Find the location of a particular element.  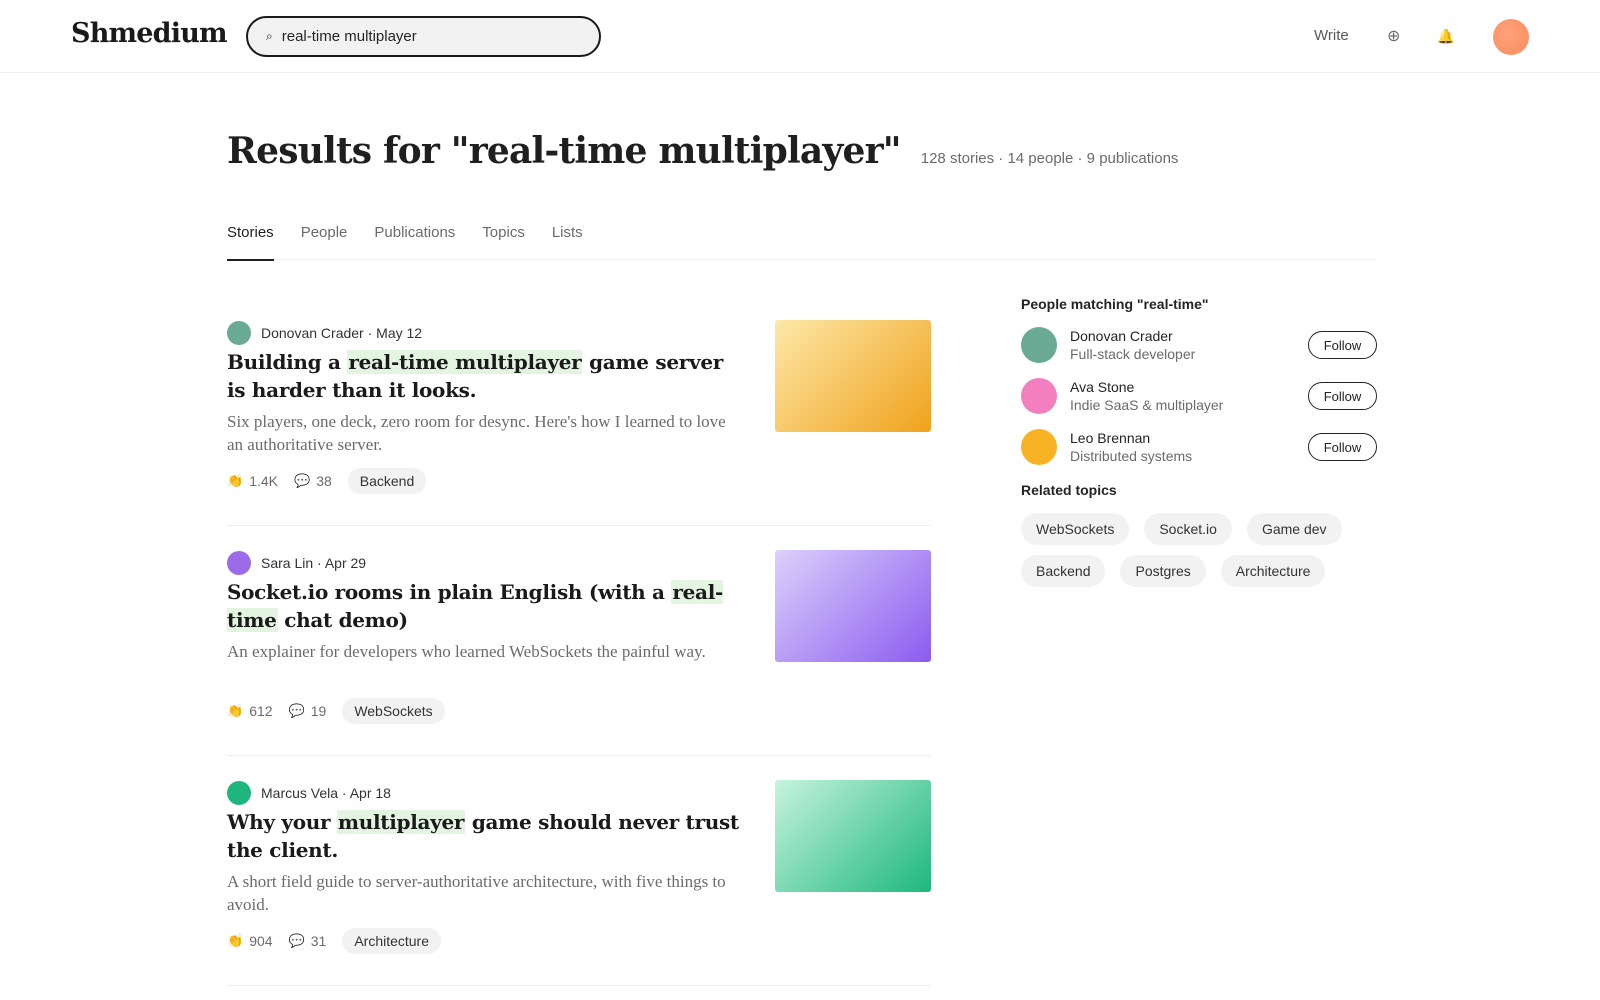

search-input is located at coordinates (426, 36).